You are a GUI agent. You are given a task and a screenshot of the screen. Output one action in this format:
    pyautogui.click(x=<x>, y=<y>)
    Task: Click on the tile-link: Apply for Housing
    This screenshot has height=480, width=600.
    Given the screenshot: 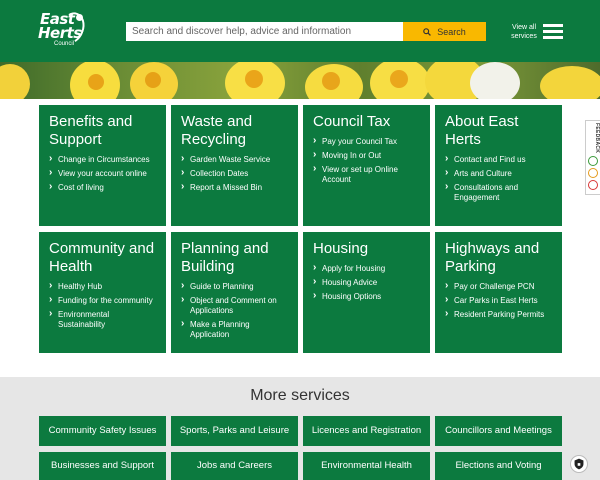 What is the action you would take?
    pyautogui.click(x=366, y=268)
    